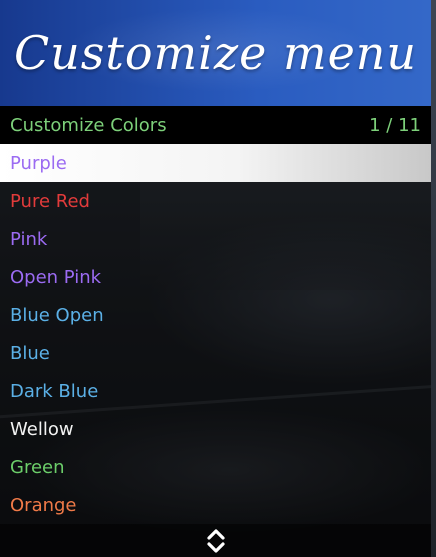 This screenshot has height=557, width=436. What do you see at coordinates (215, 505) in the screenshot?
I see `menu-item-orange: Orange` at bounding box center [215, 505].